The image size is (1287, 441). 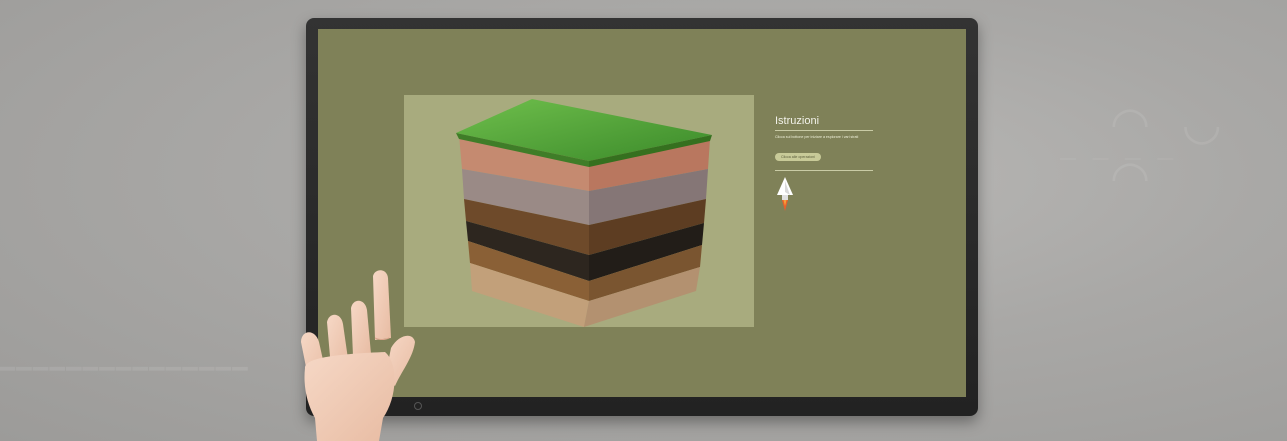 I want to click on soil-layers-image, so click(x=579, y=211).